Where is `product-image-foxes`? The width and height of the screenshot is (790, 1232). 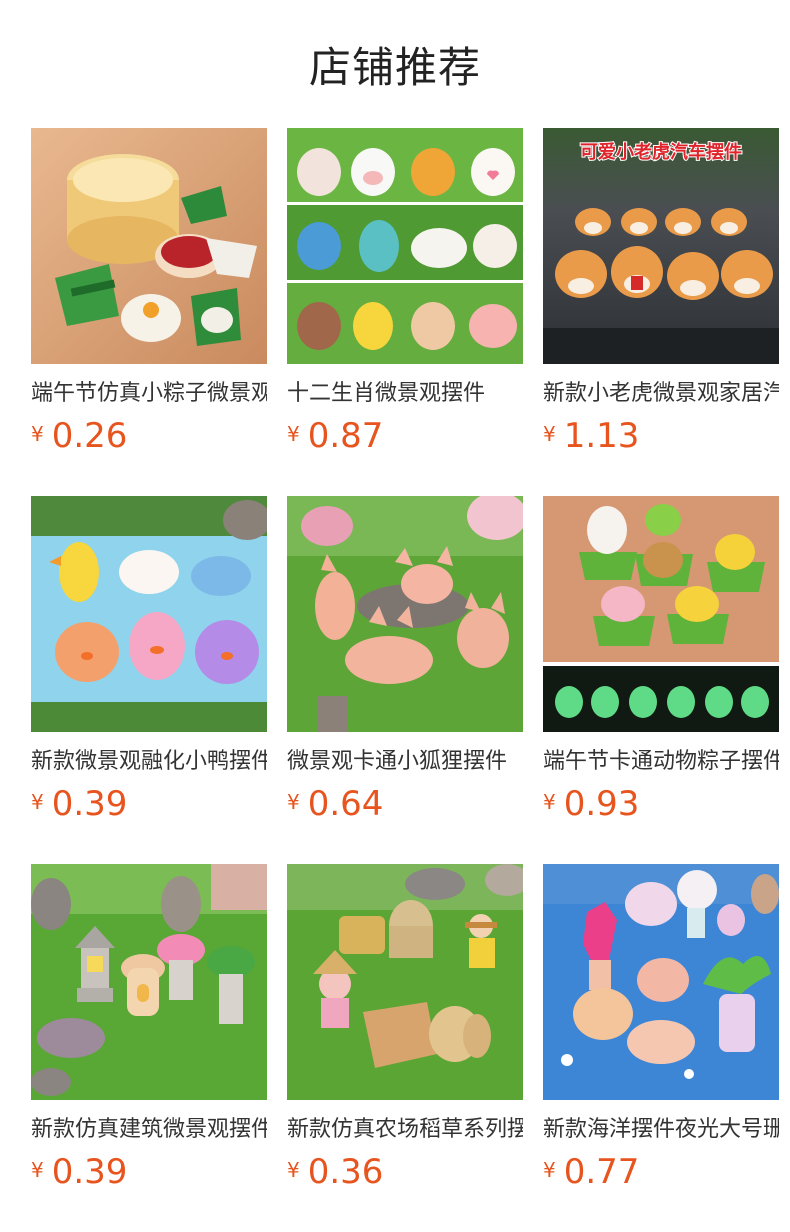
product-image-foxes is located at coordinates (405, 614).